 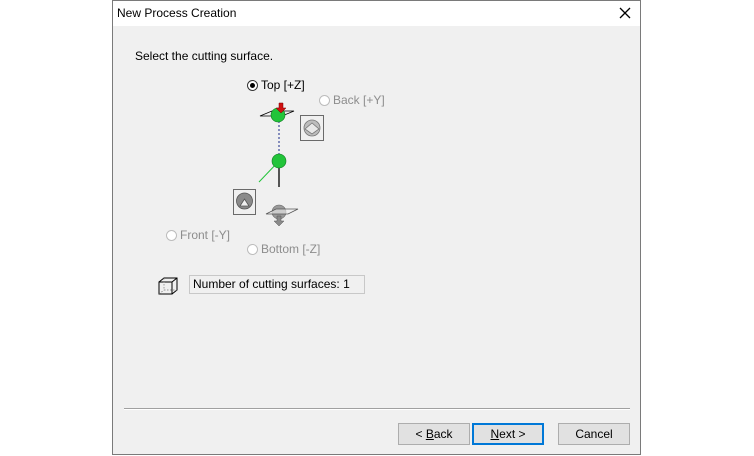 What do you see at coordinates (420, 434) in the screenshot?
I see `back-button-prefix: <` at bounding box center [420, 434].